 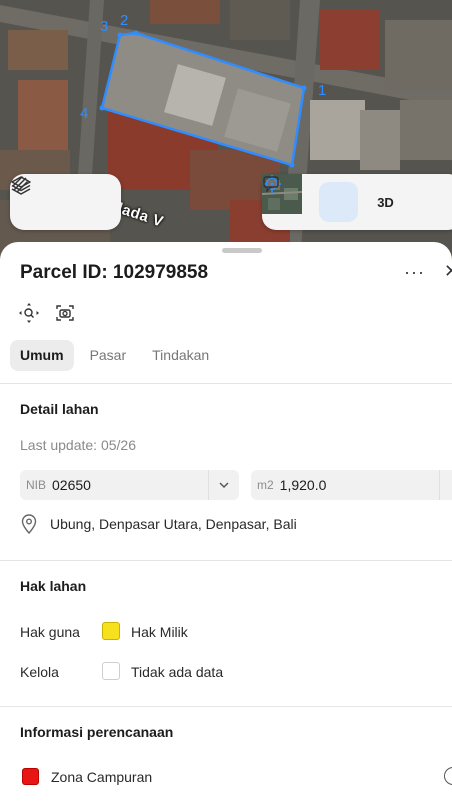 What do you see at coordinates (385, 202) in the screenshot?
I see `3d-toggle-button: 3D` at bounding box center [385, 202].